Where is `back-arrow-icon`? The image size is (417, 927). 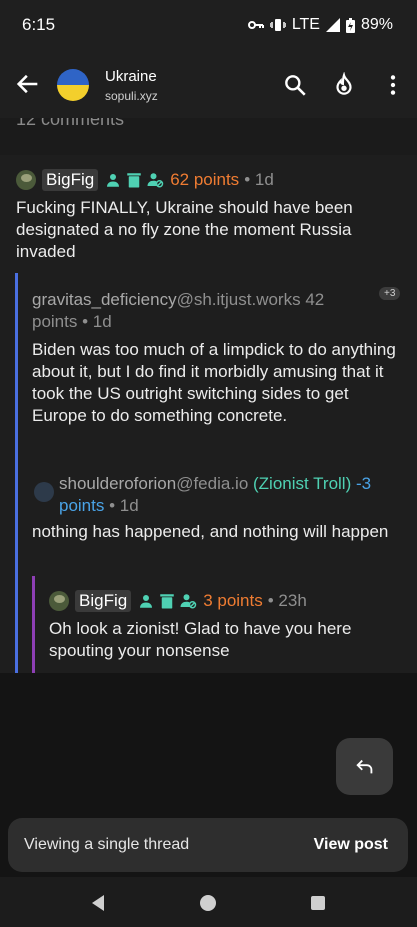 back-arrow-icon is located at coordinates (28, 84).